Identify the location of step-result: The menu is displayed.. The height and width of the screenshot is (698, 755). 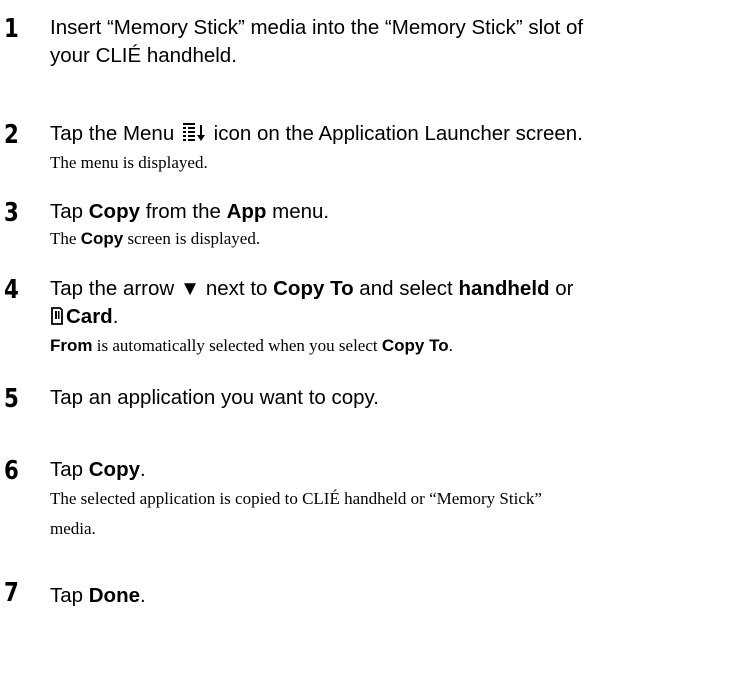
(129, 162).